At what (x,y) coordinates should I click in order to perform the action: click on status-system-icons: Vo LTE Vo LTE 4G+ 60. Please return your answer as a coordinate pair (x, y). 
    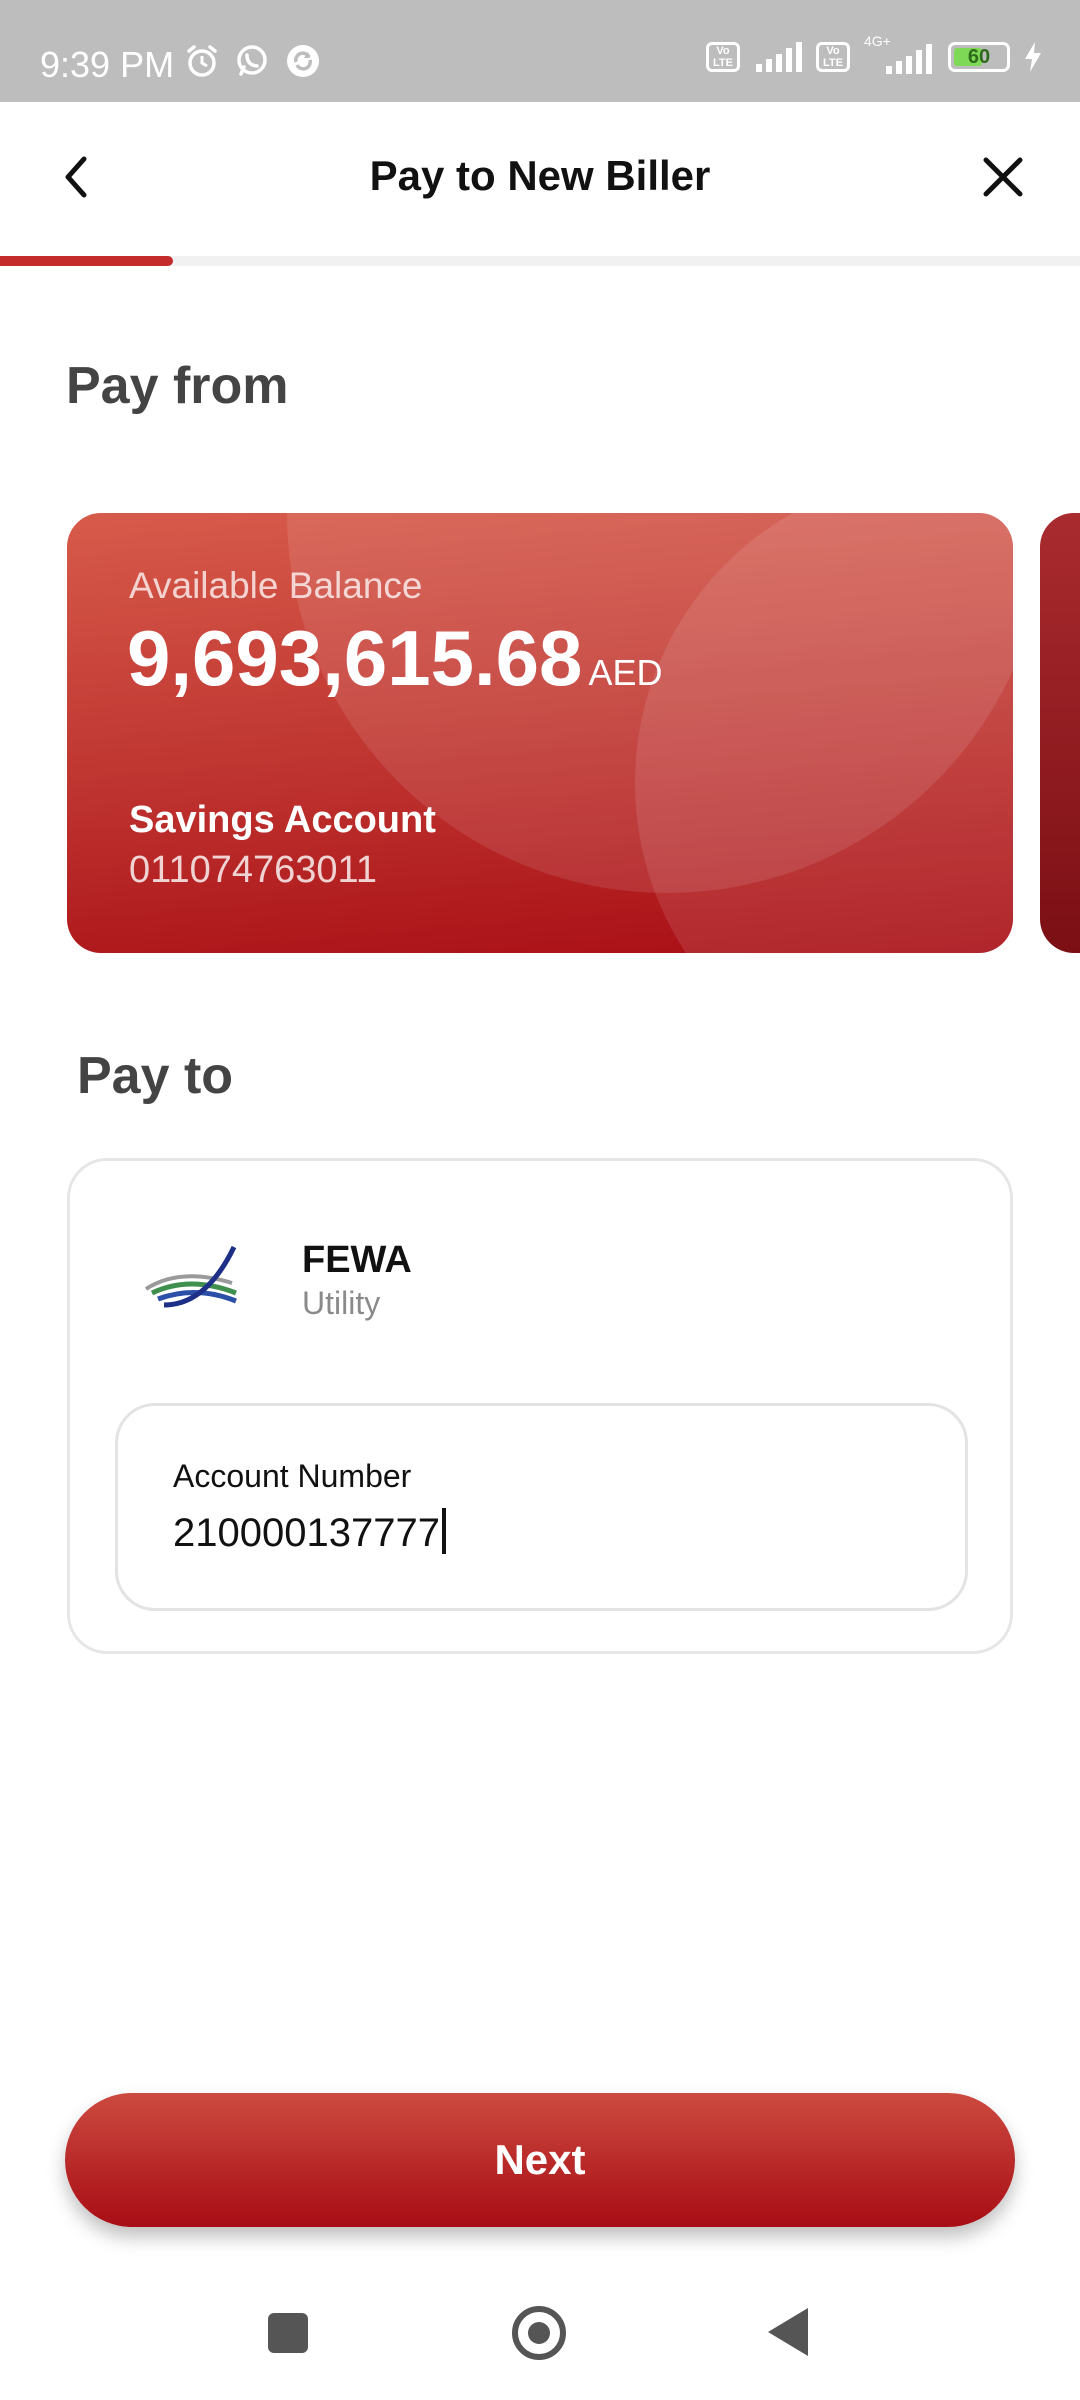
    Looking at the image, I should click on (874, 54).